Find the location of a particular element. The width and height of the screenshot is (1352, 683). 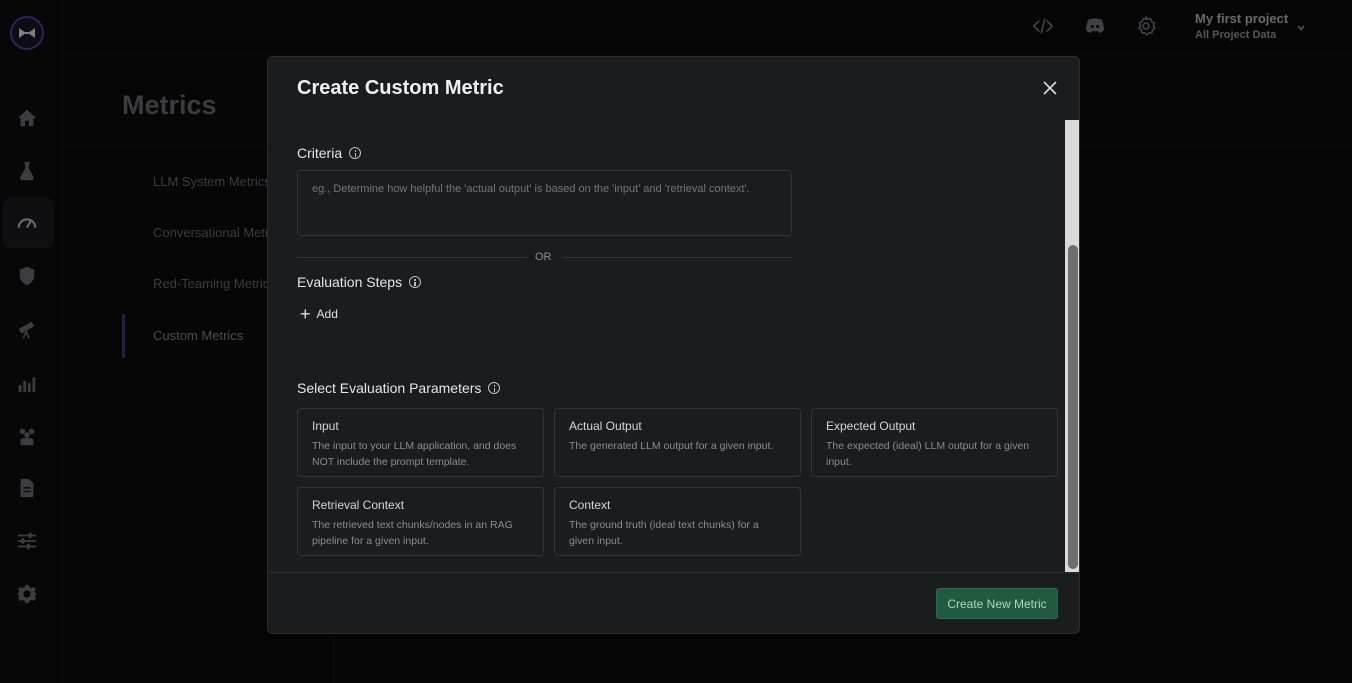

param-title: Context is located at coordinates (590, 505).